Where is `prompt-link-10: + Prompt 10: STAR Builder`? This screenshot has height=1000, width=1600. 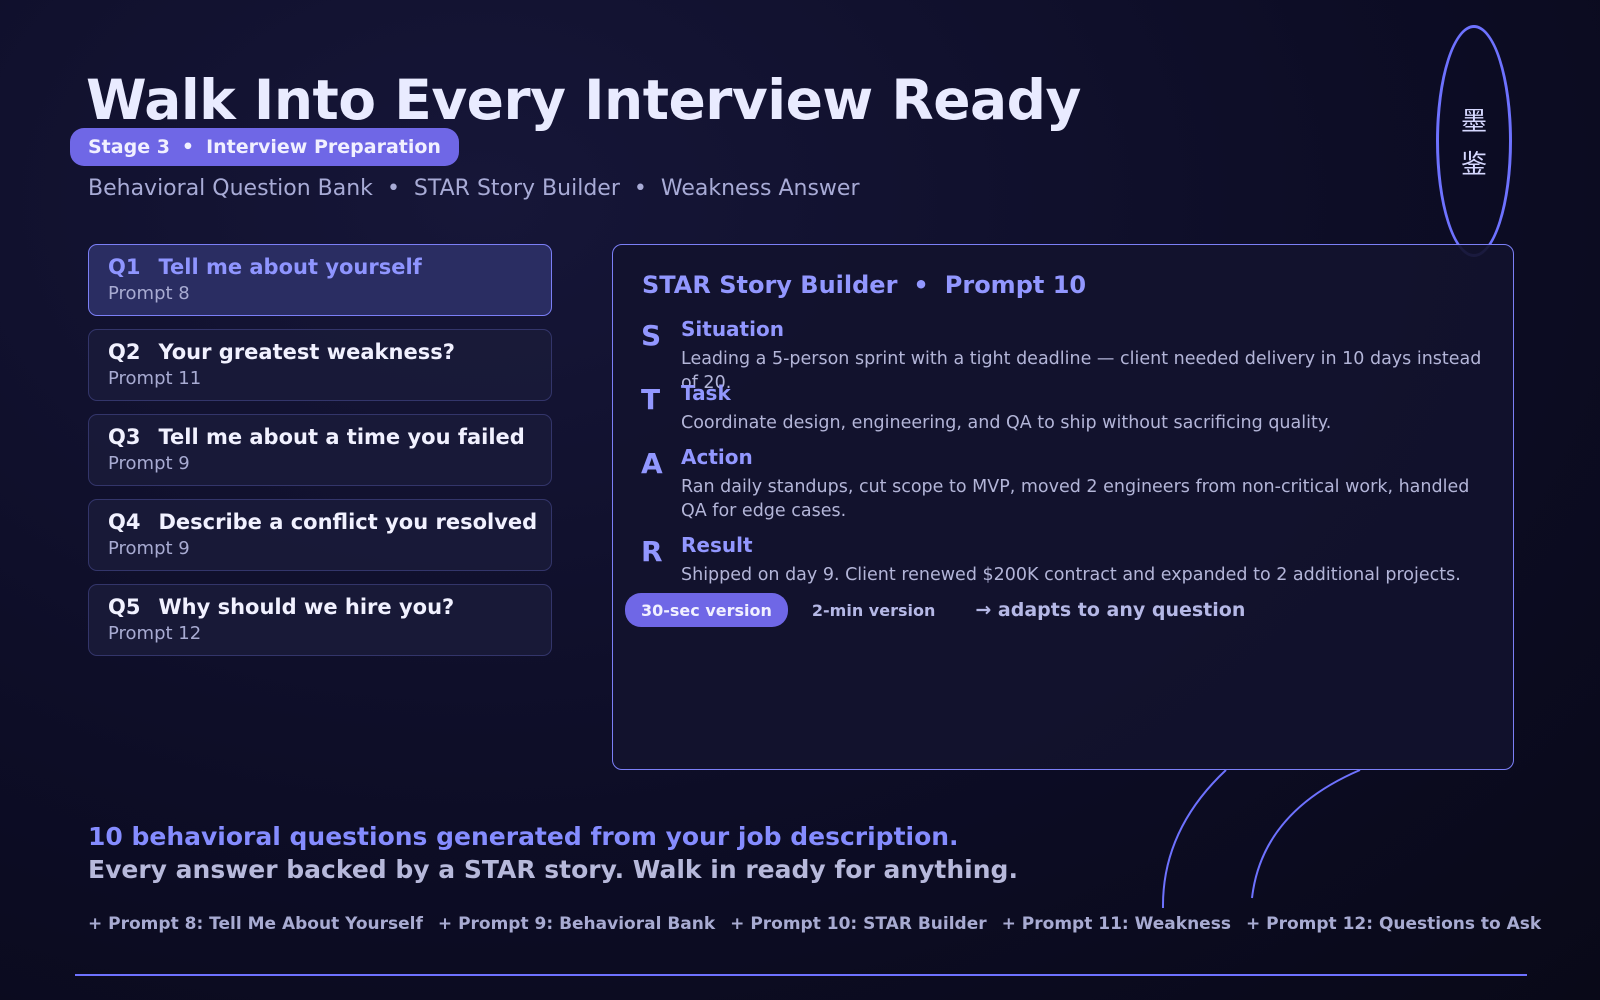
prompt-link-10: + Prompt 10: STAR Builder is located at coordinates (858, 924).